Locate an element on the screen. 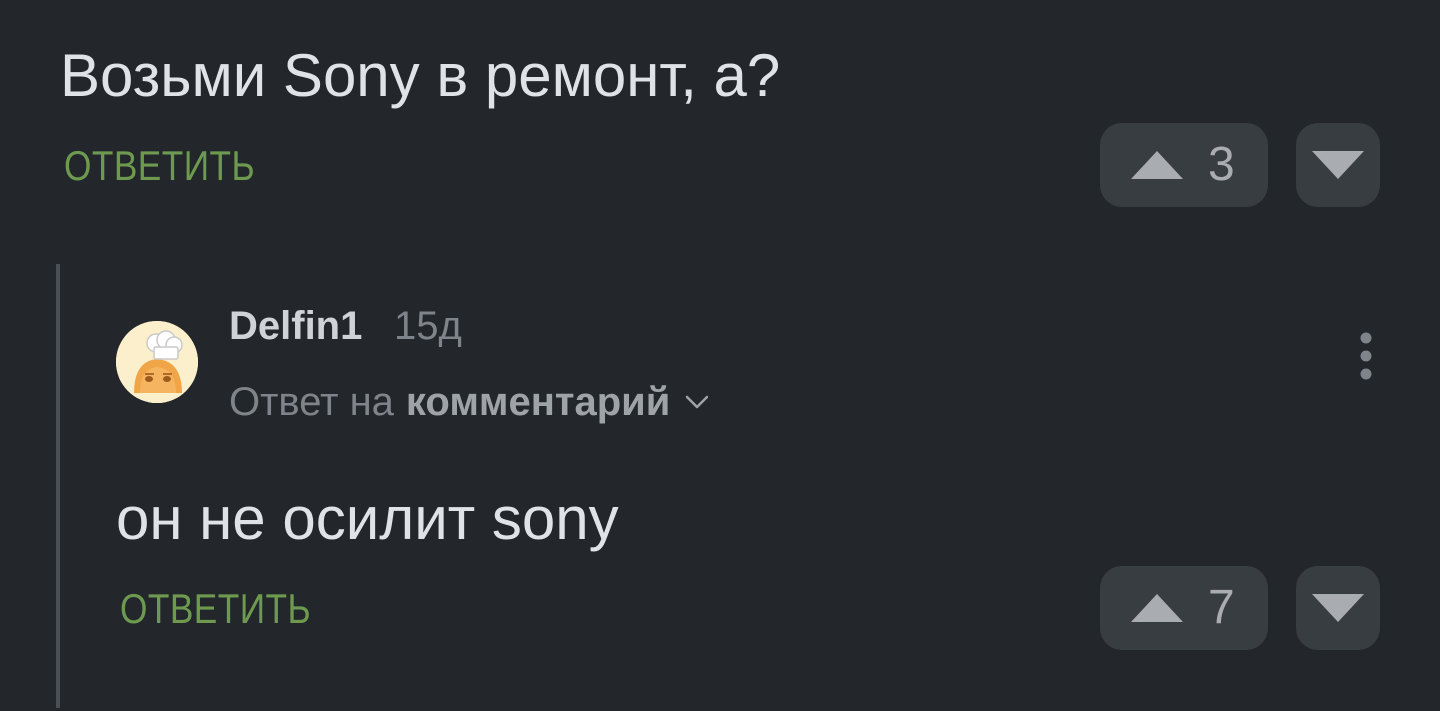 This screenshot has width=1440, height=711. reply-to-target: комментарий is located at coordinates (538, 402).